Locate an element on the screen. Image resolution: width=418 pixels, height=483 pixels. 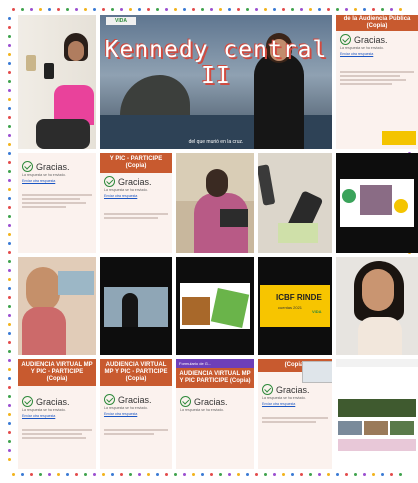
interpreter-body is located at coordinates (130, 310).